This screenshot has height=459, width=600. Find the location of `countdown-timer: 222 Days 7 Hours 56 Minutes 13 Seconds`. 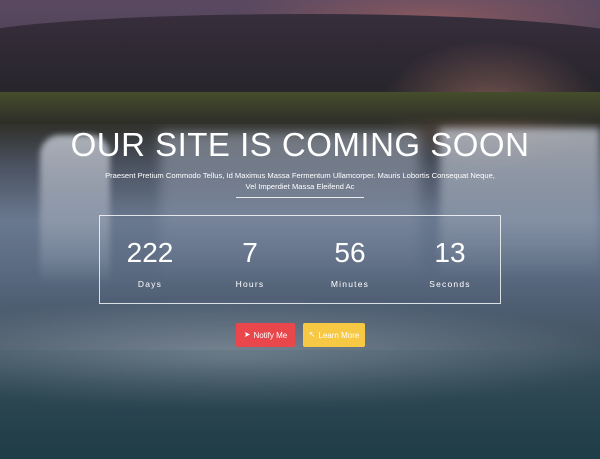

countdown-timer: 222 Days 7 Hours 56 Minutes 13 Seconds is located at coordinates (300, 259).